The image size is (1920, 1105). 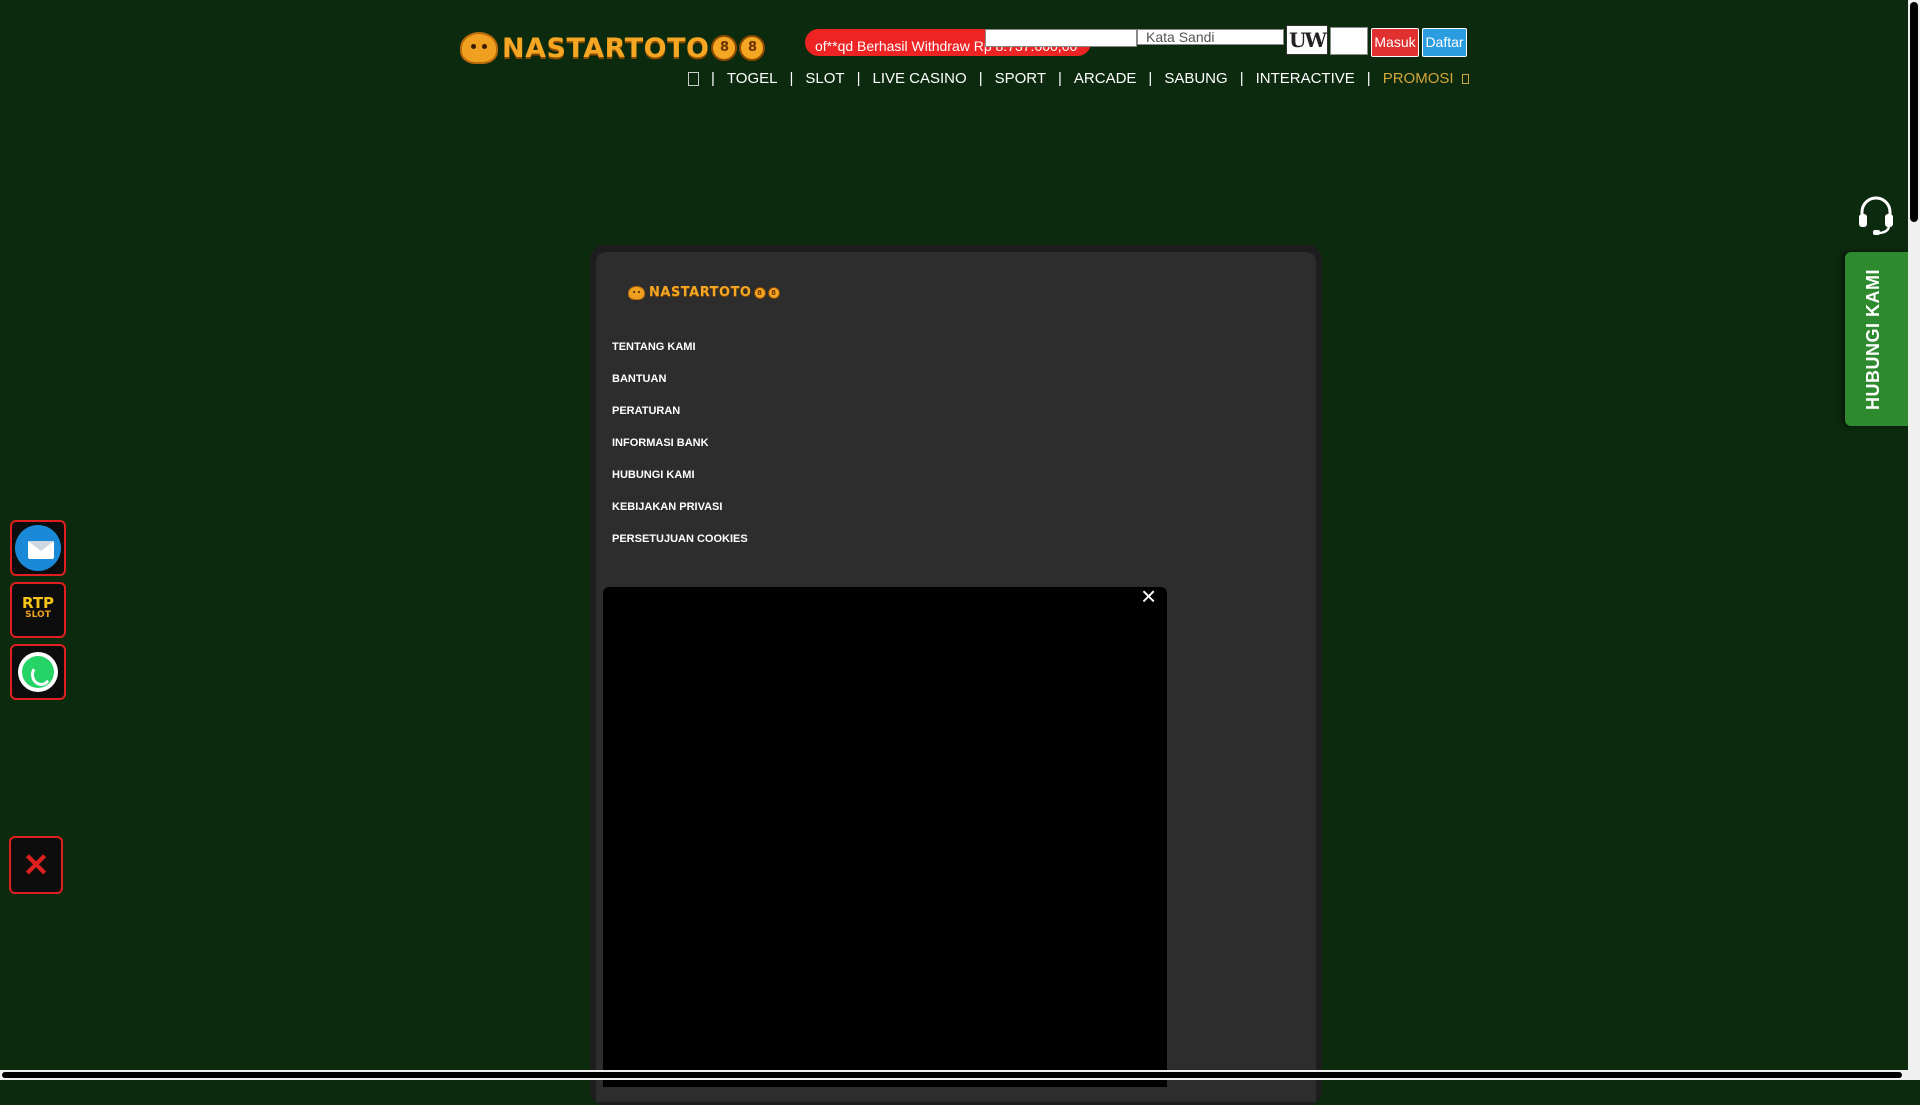 What do you see at coordinates (952, 1075) in the screenshot?
I see `horizontal-scroll-thumb` at bounding box center [952, 1075].